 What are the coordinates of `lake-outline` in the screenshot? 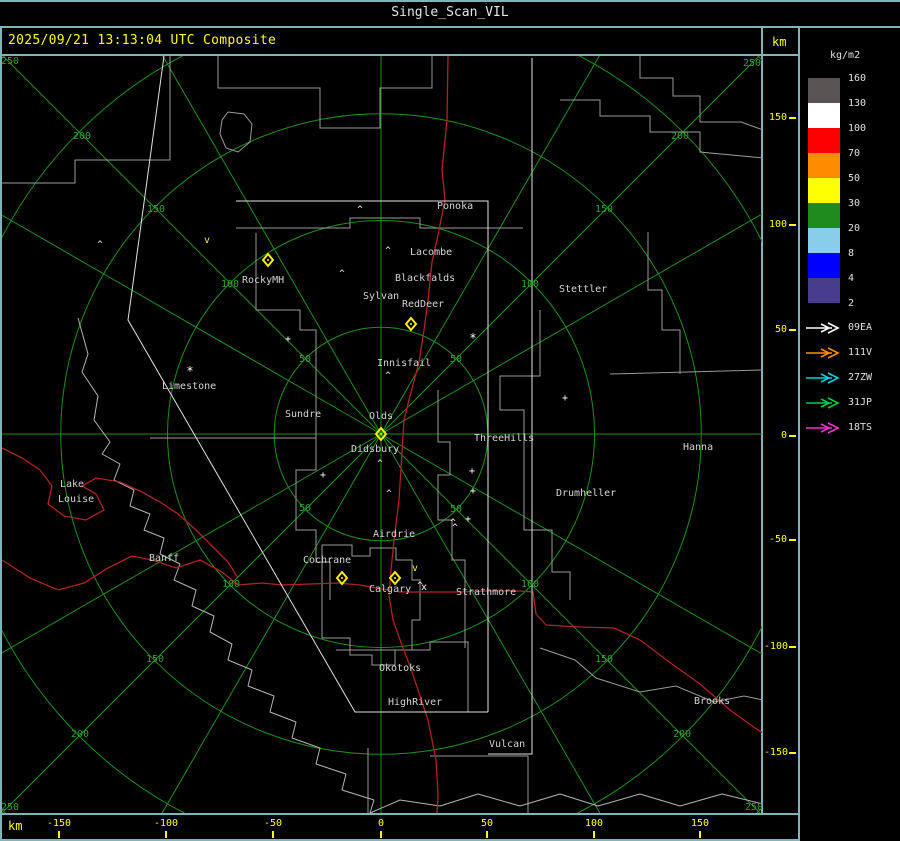 It's located at (236, 132).